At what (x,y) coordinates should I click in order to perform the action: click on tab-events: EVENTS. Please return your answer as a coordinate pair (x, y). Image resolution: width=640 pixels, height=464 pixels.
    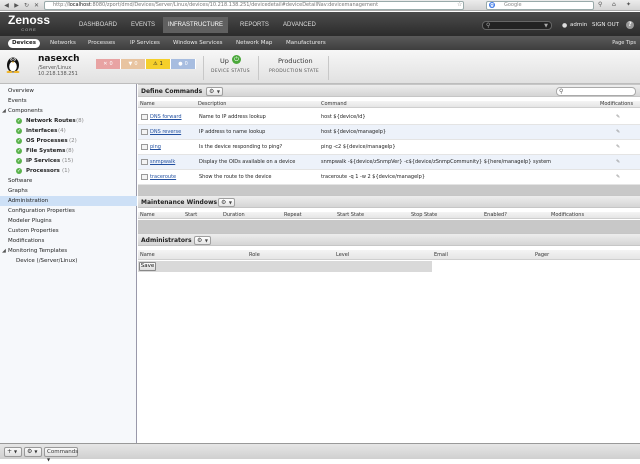
    Looking at the image, I should click on (143, 25).